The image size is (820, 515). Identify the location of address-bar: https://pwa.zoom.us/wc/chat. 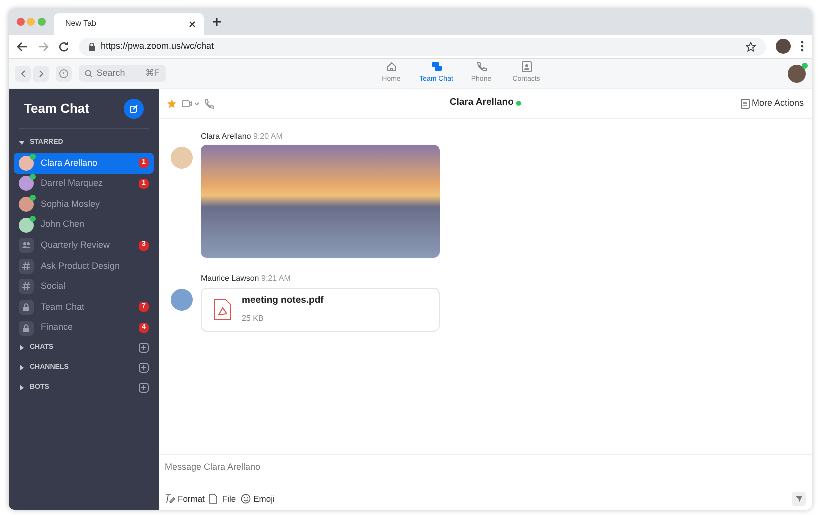
(422, 47).